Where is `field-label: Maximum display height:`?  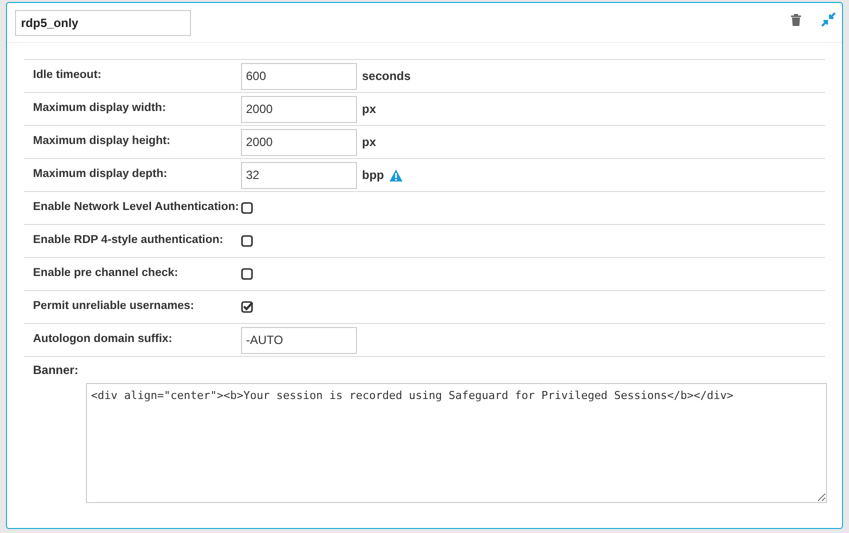
field-label: Maximum display height: is located at coordinates (102, 142).